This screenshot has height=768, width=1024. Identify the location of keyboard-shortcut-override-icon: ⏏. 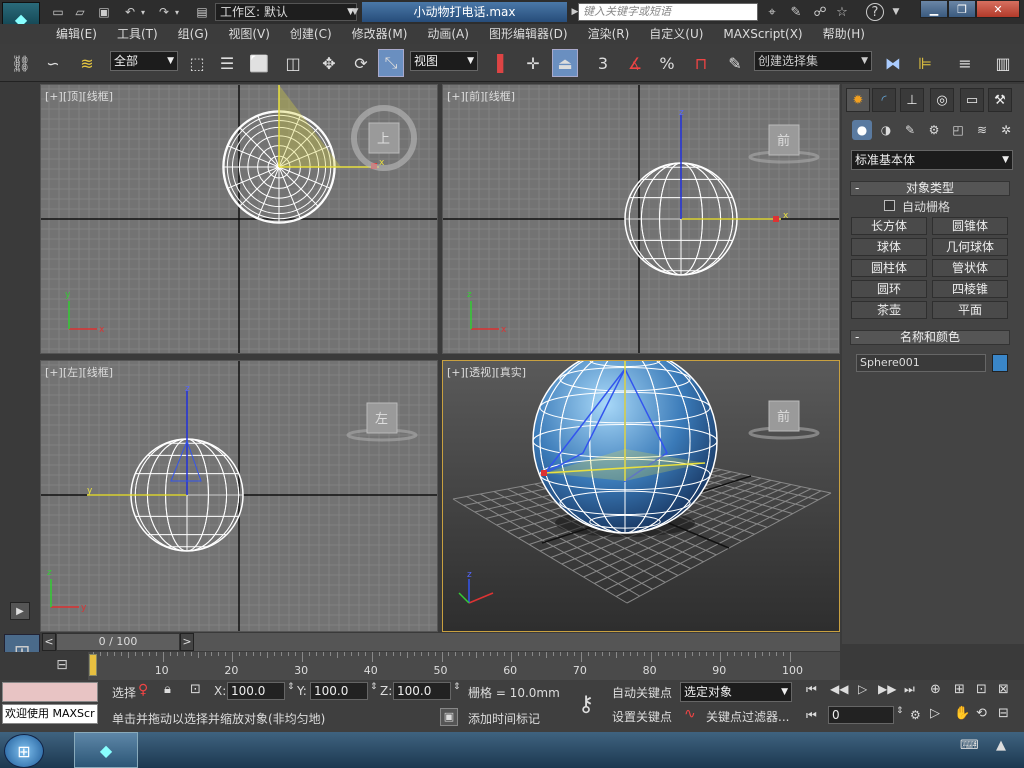
(565, 63).